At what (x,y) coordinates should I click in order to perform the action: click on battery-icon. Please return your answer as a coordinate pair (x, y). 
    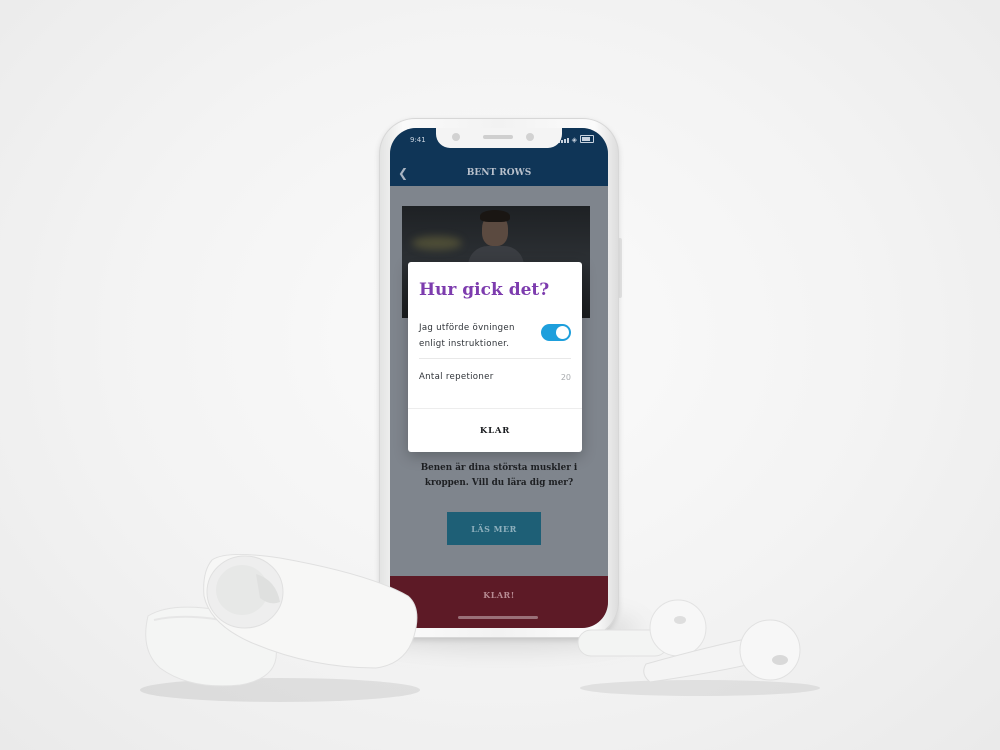
    Looking at the image, I should click on (587, 139).